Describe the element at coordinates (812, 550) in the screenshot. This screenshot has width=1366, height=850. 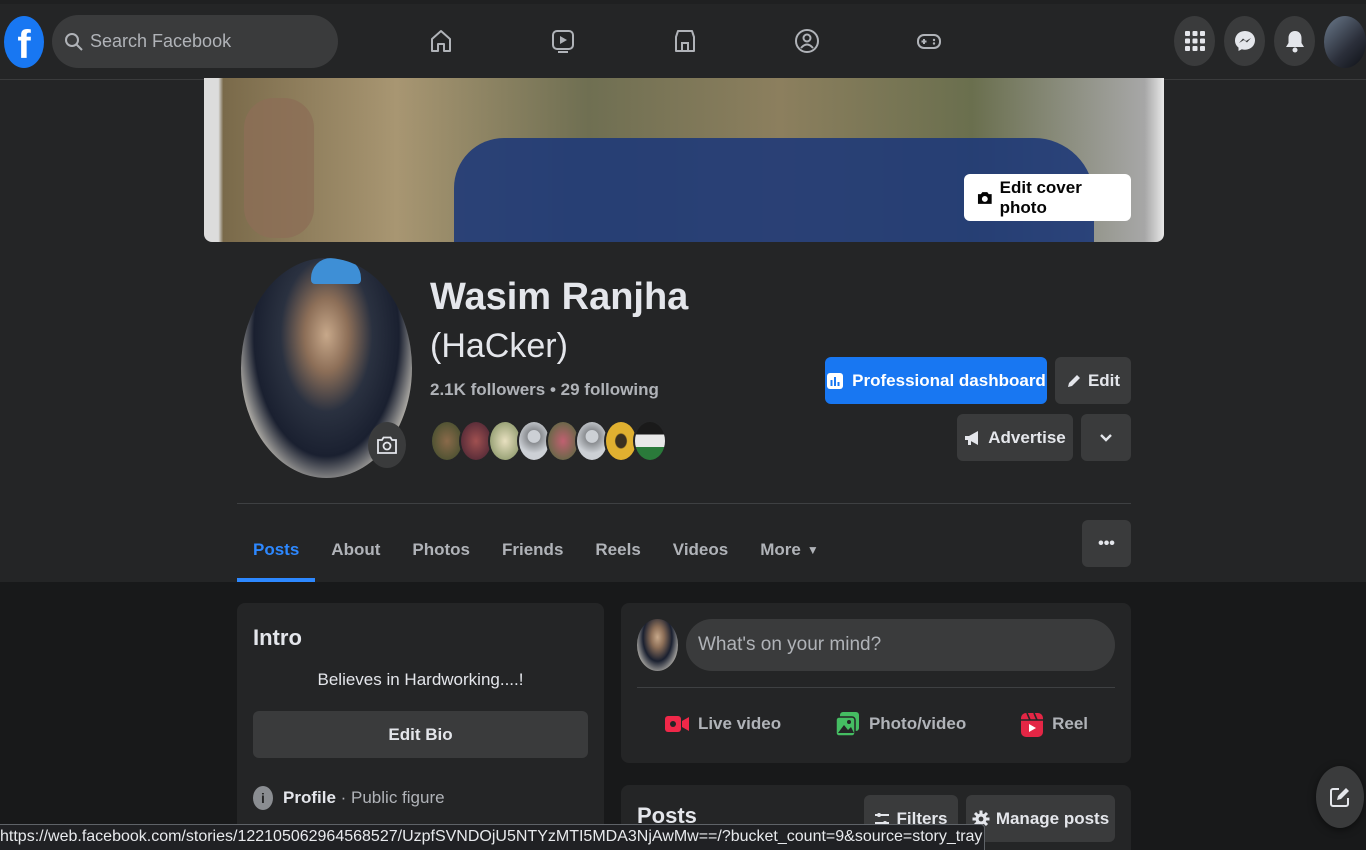
I see `caret-down-icon: ▼` at that location.